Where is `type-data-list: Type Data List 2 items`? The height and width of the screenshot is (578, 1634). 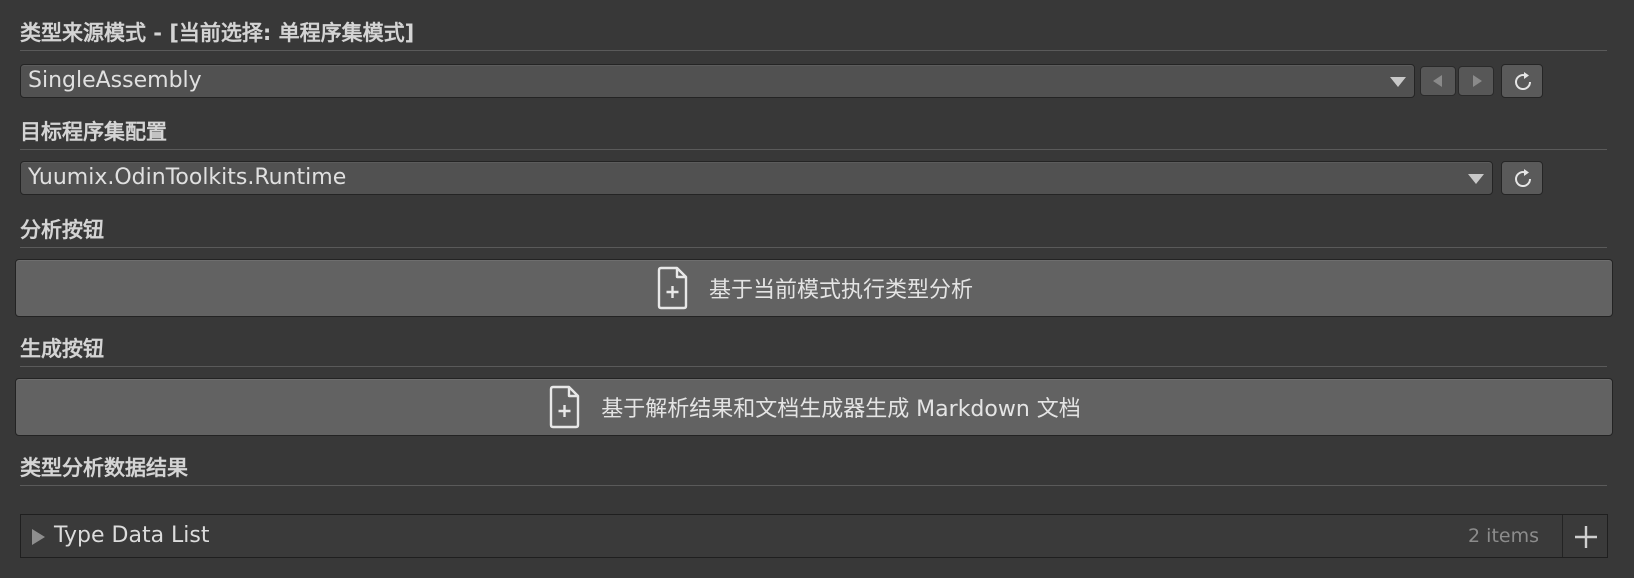
type-data-list: Type Data List 2 items is located at coordinates (814, 536).